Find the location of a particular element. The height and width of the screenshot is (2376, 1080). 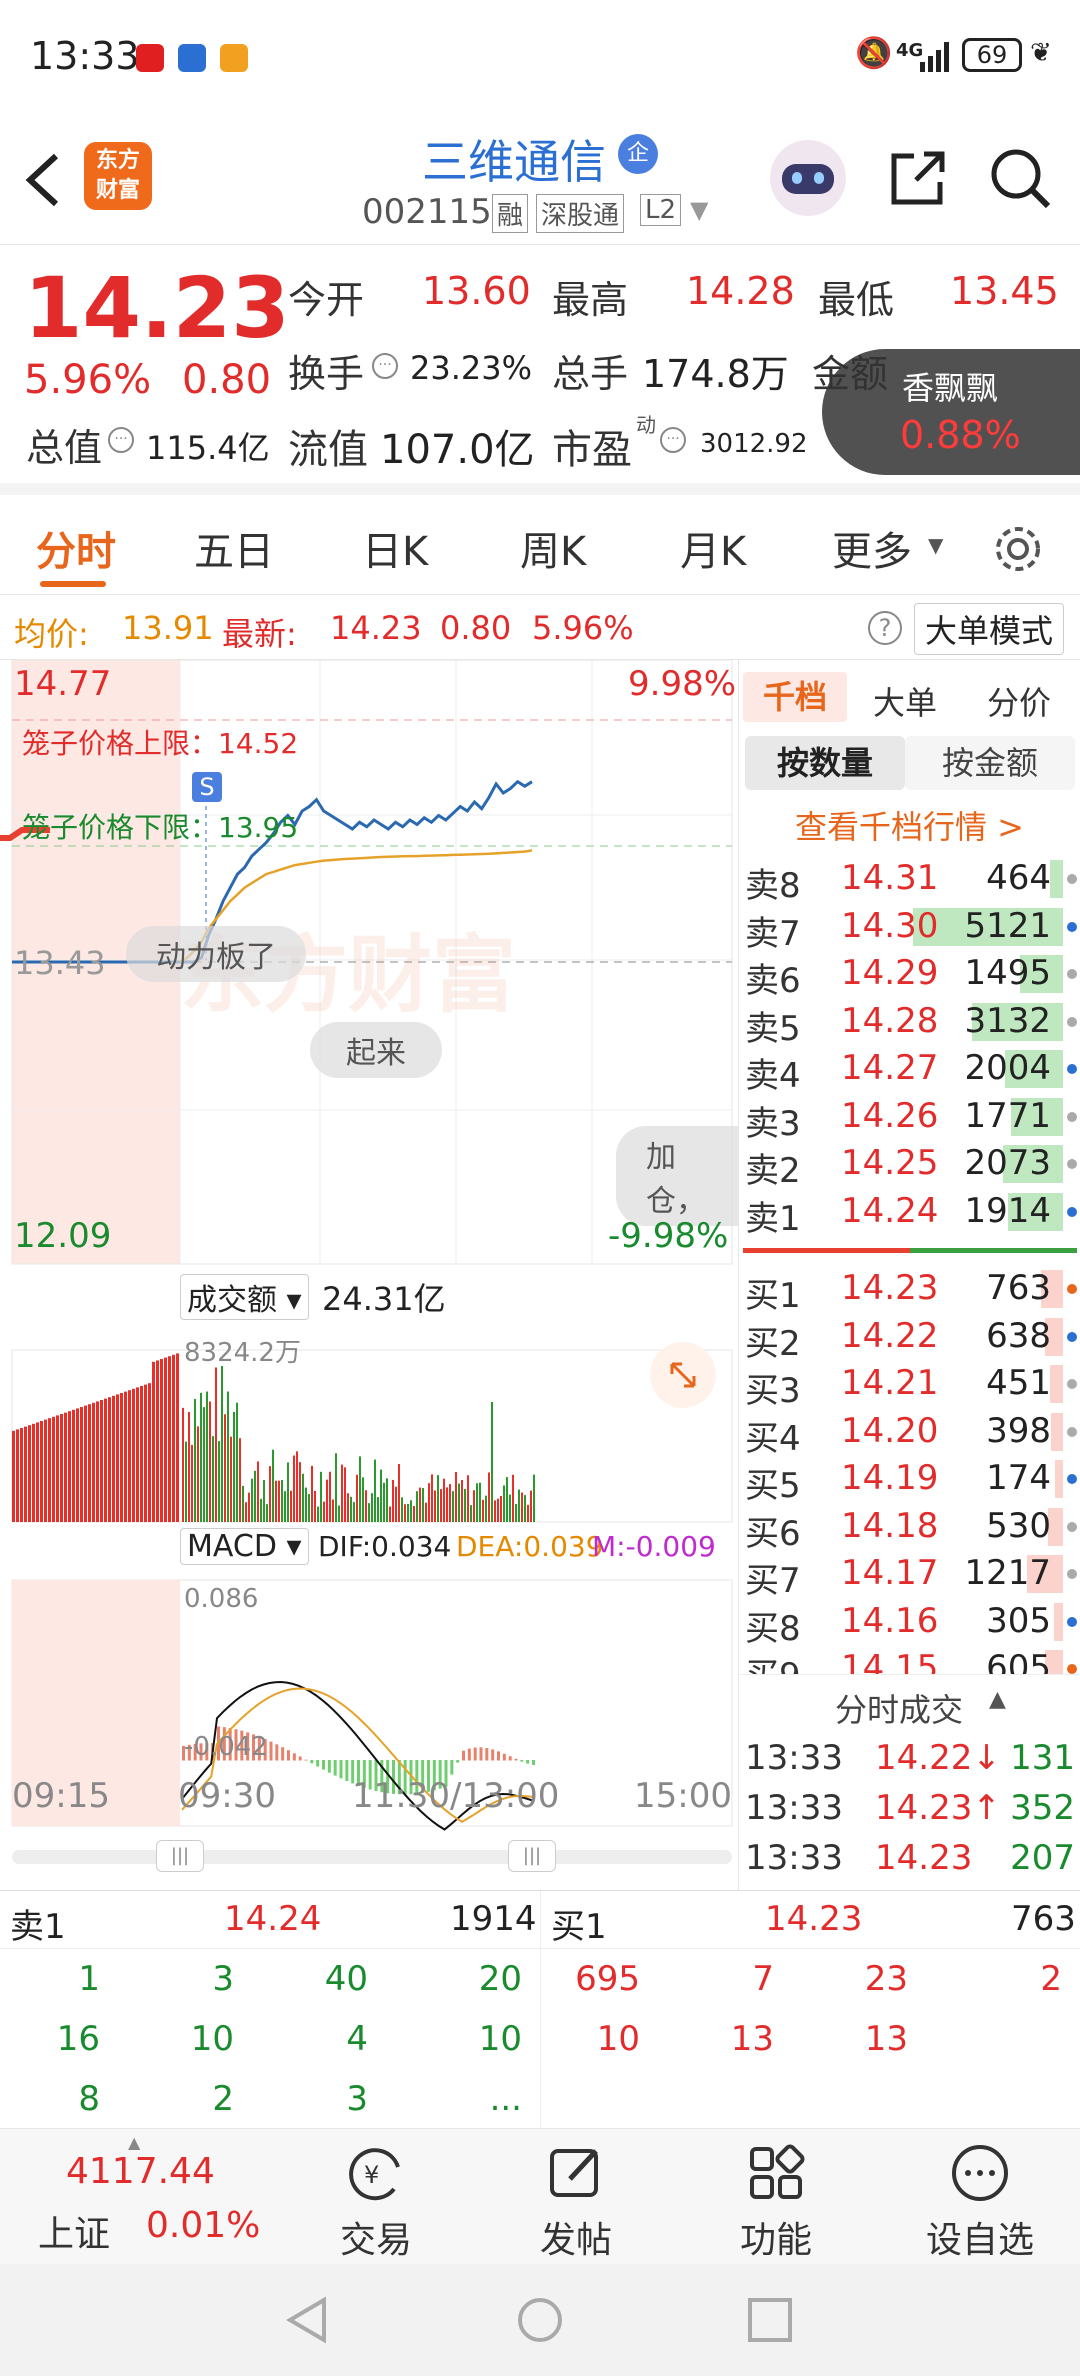

bid-level-label: 买8 is located at coordinates (773, 1628).